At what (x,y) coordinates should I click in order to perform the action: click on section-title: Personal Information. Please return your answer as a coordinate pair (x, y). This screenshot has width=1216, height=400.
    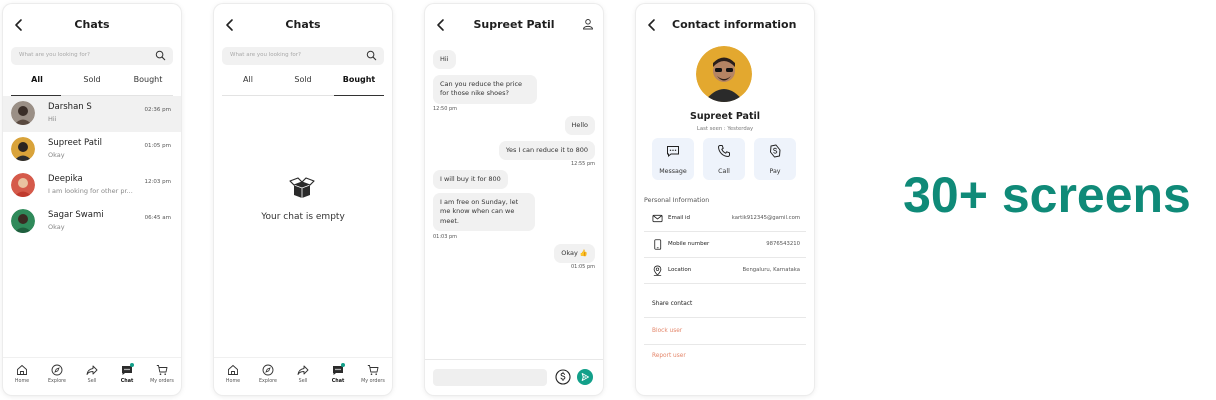
    Looking at the image, I should click on (677, 200).